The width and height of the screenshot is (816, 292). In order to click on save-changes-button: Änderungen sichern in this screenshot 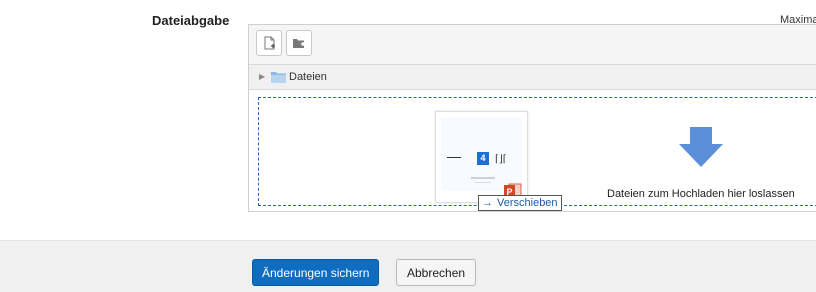, I will do `click(316, 272)`.